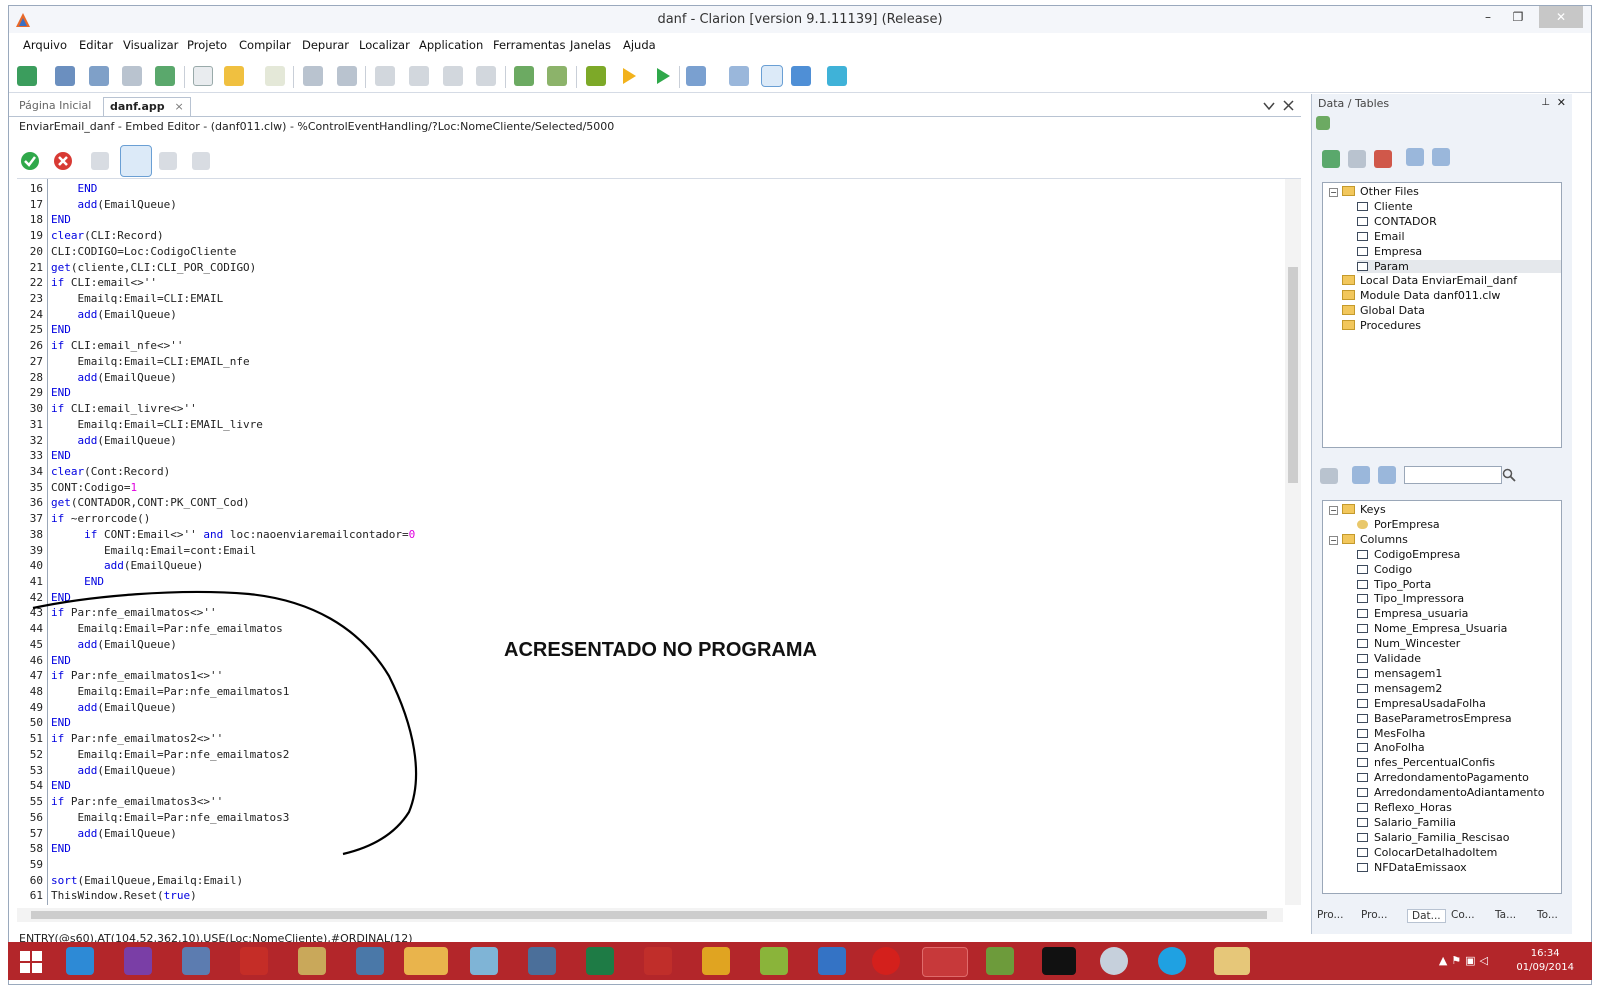  What do you see at coordinates (55, 106) in the screenshot?
I see `tab-start-page: Página Inicial` at bounding box center [55, 106].